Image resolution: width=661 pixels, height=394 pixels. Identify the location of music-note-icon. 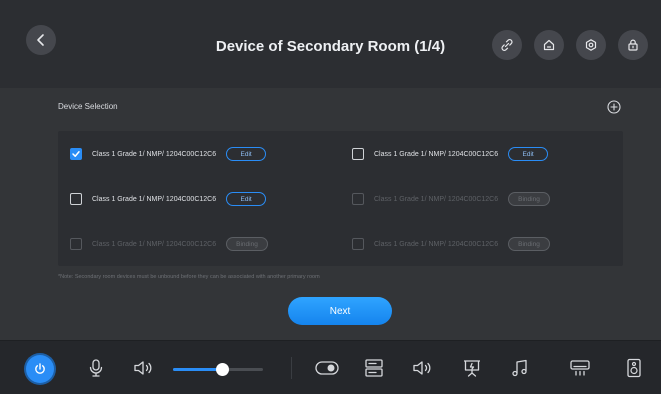
(519, 368).